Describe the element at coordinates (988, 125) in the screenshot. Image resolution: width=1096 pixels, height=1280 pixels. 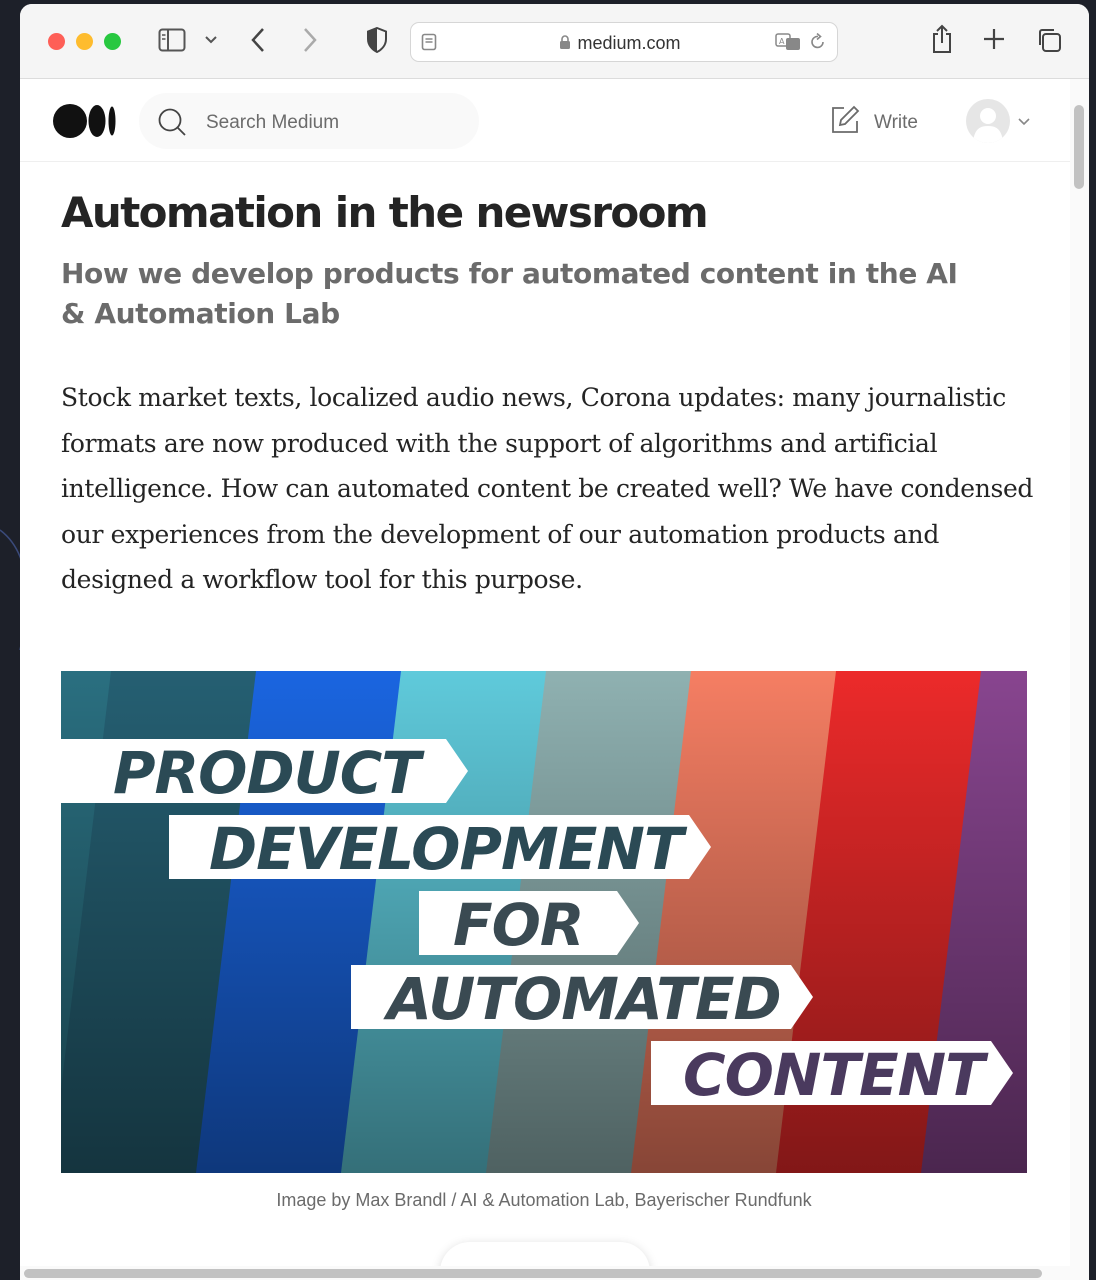
I see `user-silhouette-icon` at that location.